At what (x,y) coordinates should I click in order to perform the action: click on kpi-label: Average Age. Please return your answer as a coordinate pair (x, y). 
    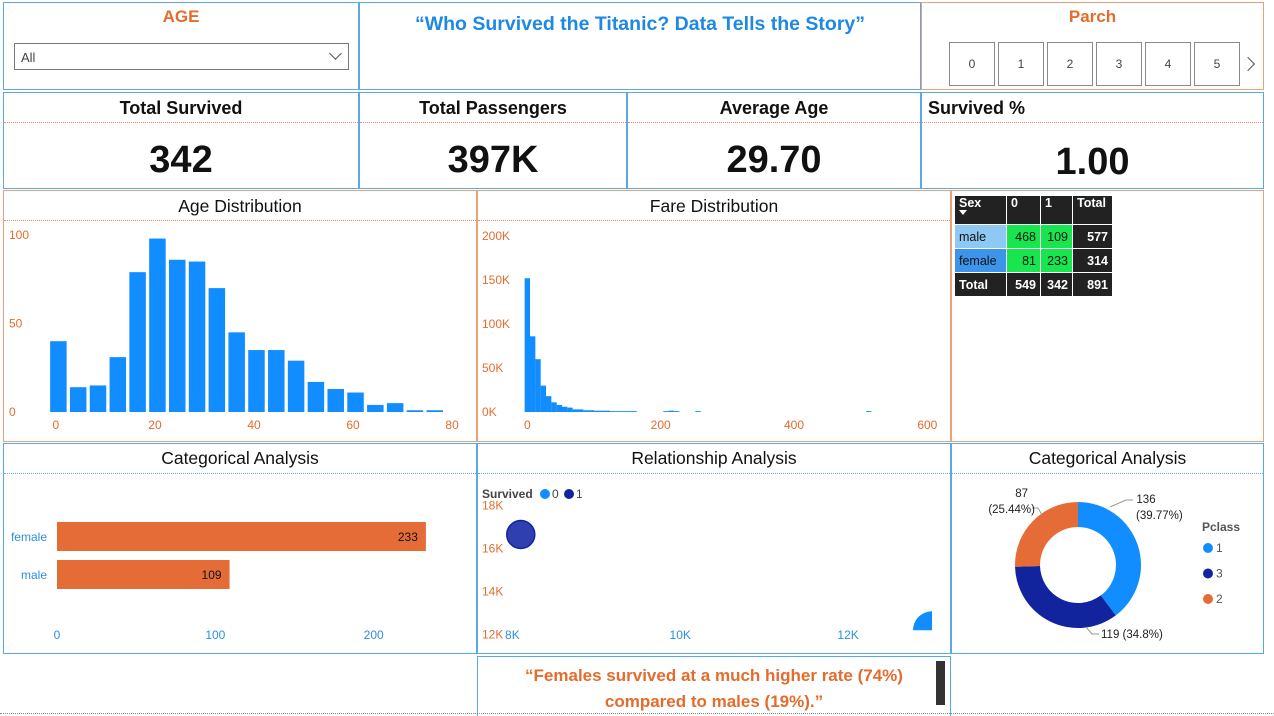
    Looking at the image, I should click on (774, 108).